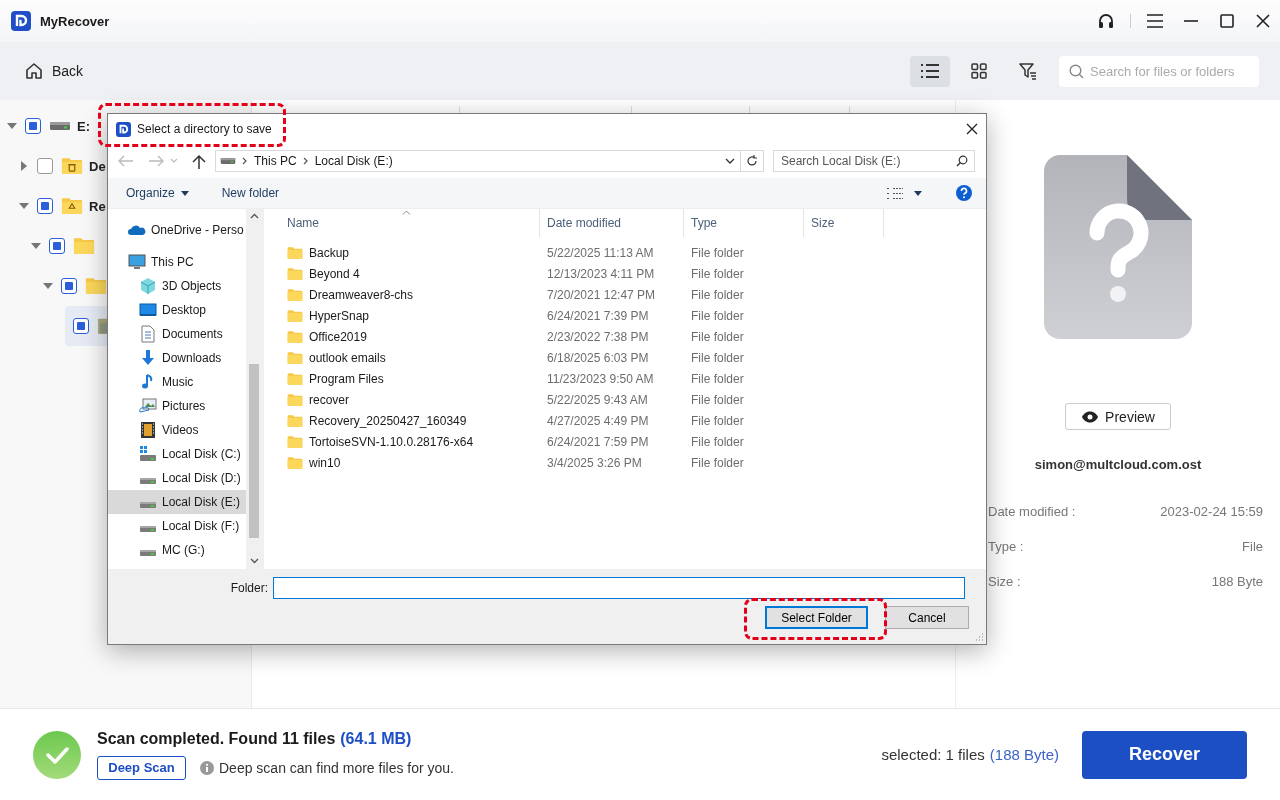 The image size is (1280, 800). Describe the element at coordinates (930, 71) in the screenshot. I see `list-view-button` at that location.